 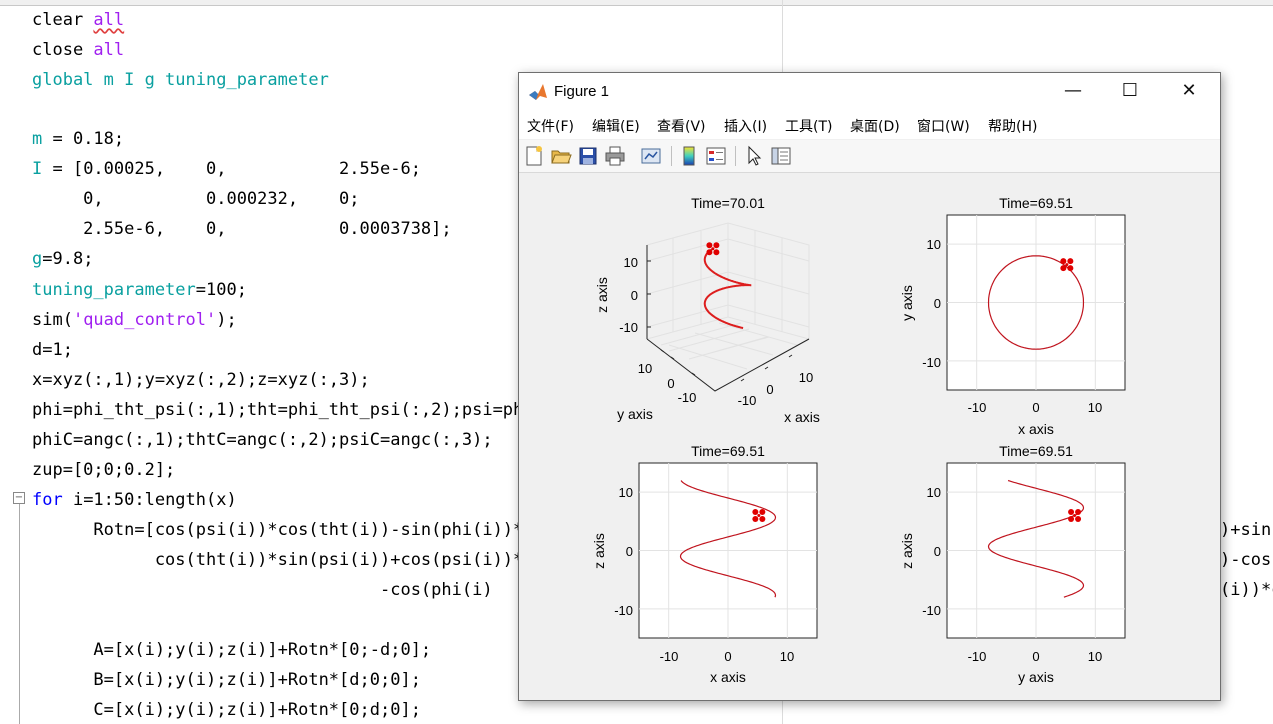 What do you see at coordinates (283, 560) in the screenshot?
I see `code-line-19: cos(tht(i))*sin(psi(i))+cos(psi(i))*s` at bounding box center [283, 560].